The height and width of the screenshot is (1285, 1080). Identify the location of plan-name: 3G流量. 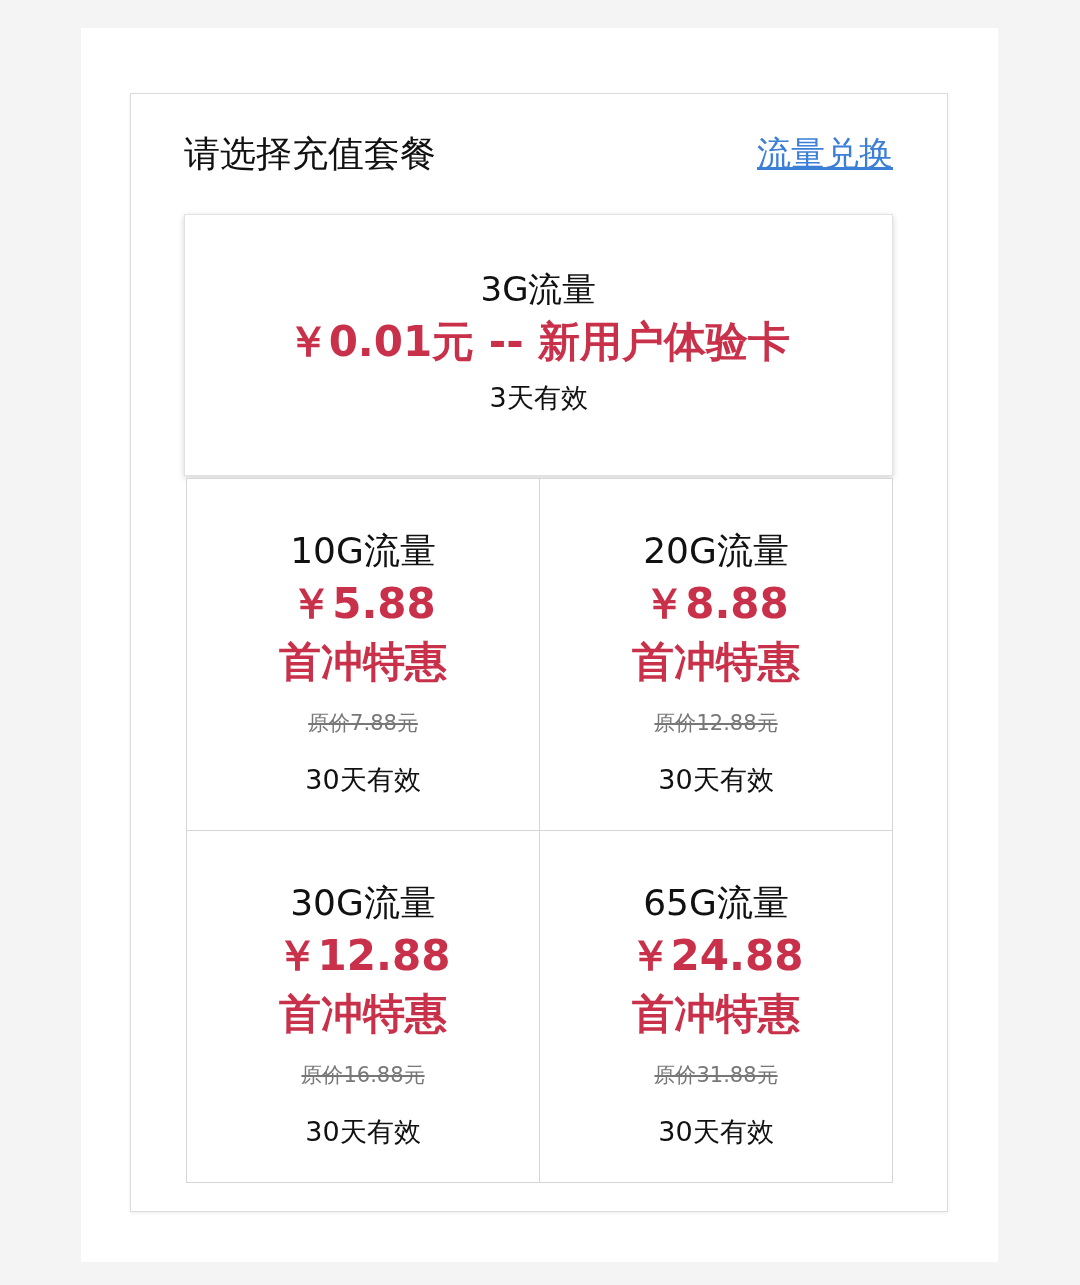
(538, 289).